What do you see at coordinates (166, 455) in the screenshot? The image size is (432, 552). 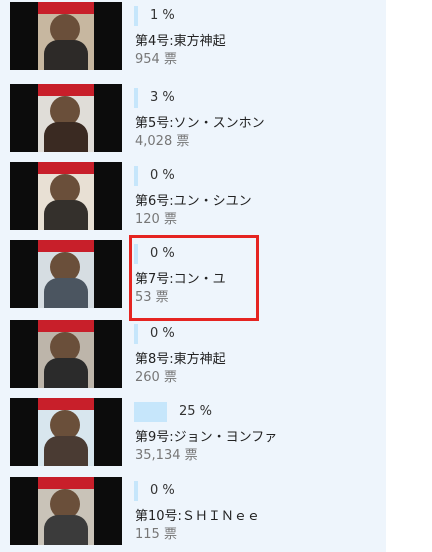 I see `vote-count: 35,134 票` at bounding box center [166, 455].